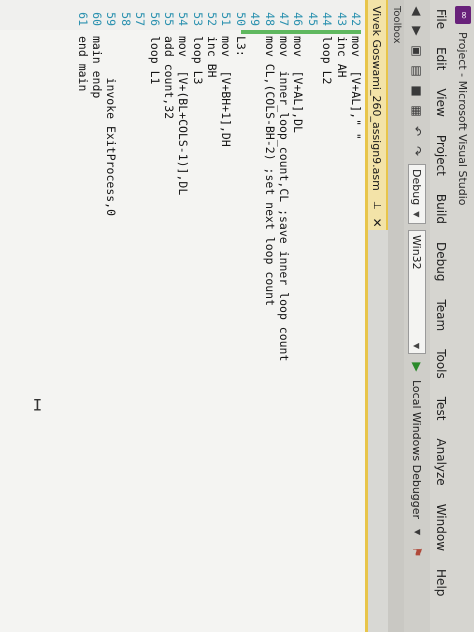 The image size is (474, 632). Describe the element at coordinates (96, 67) in the screenshot. I see `code-text: main endp` at that location.